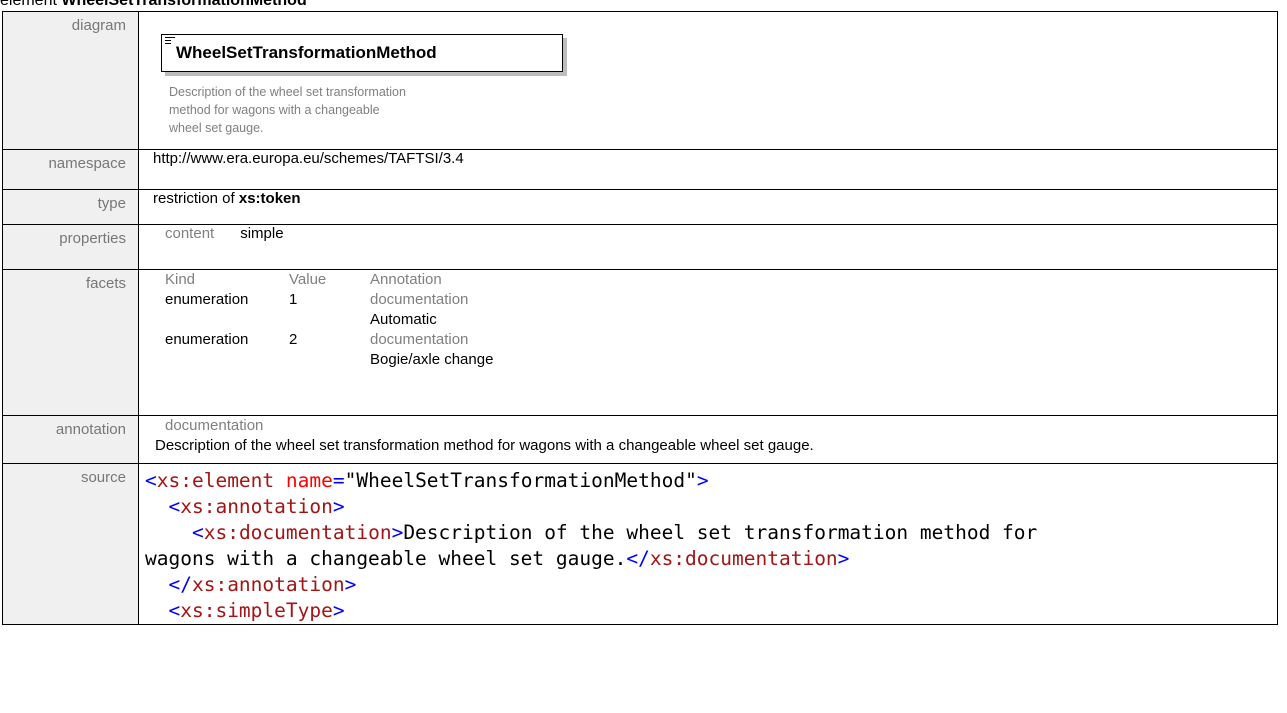  I want to click on facet-value: 2, so click(293, 339).